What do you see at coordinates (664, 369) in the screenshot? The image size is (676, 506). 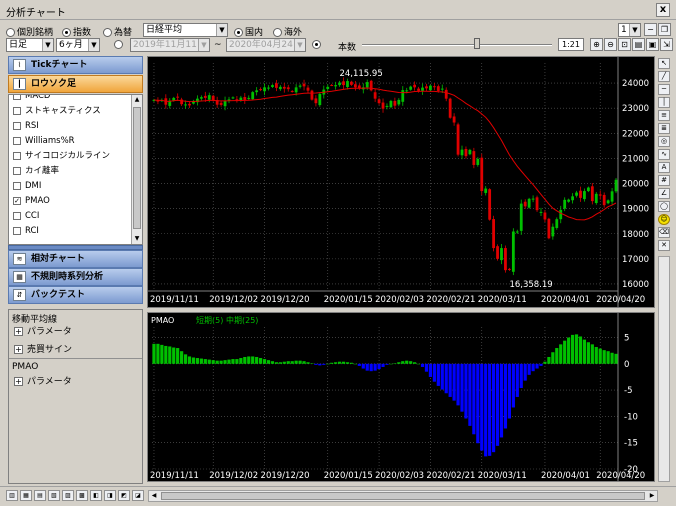 I see `vertical-scrollbar` at bounding box center [664, 369].